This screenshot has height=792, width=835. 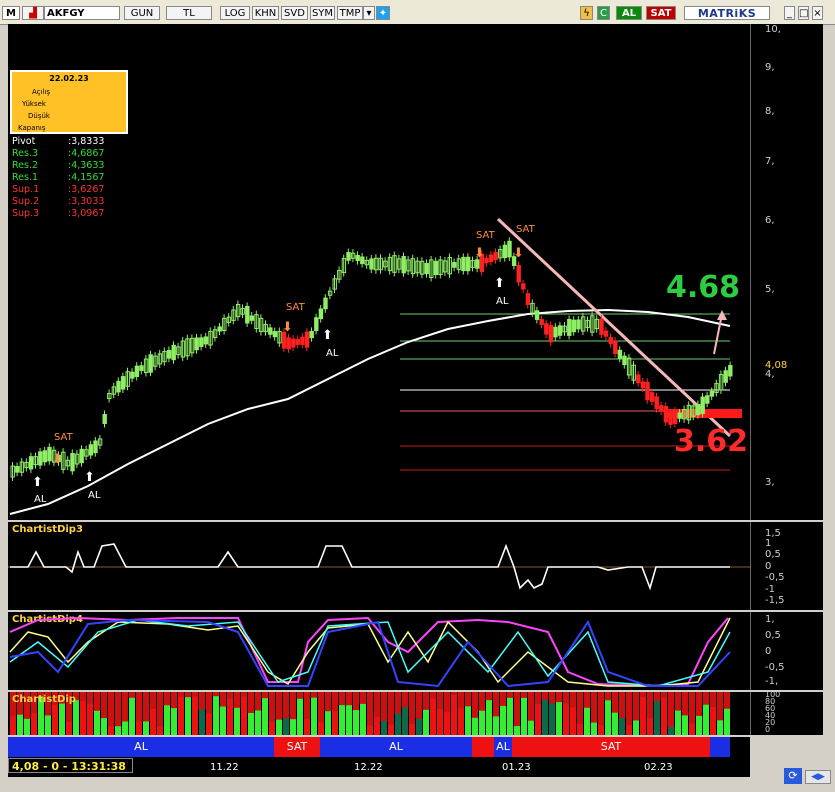 I want to click on symbol-input: AKFGY, so click(x=82, y=13).